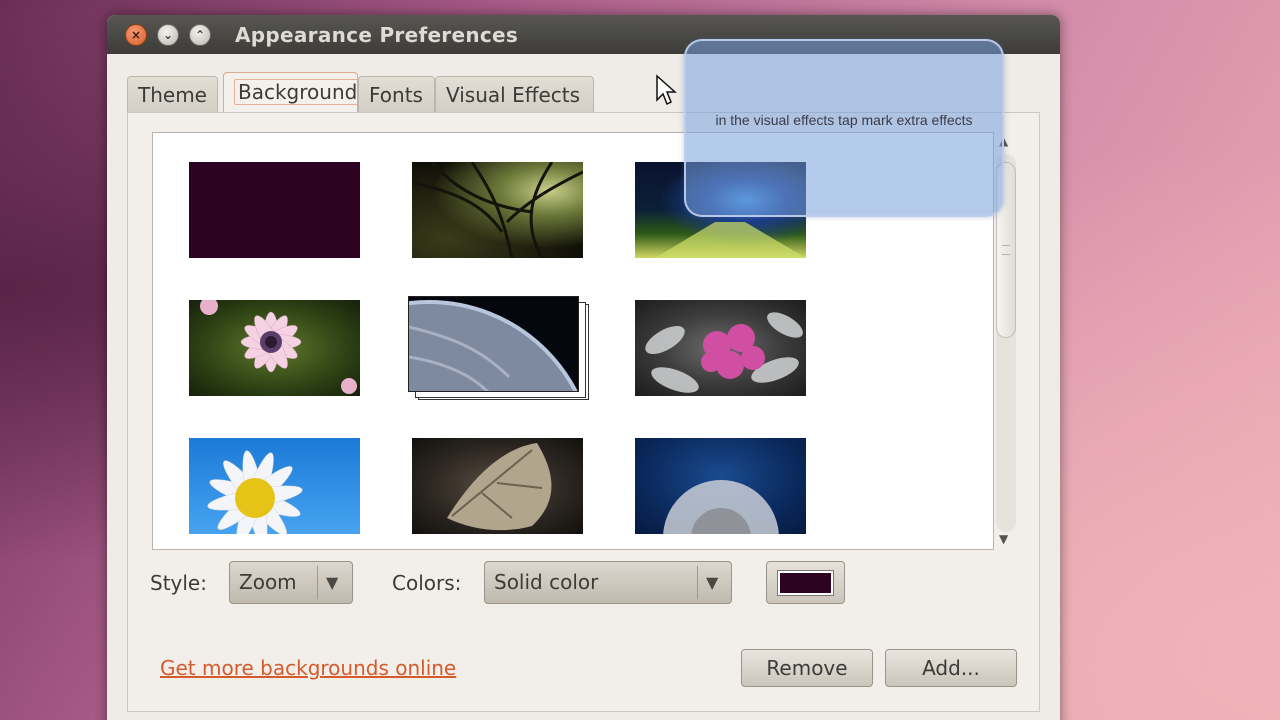 This screenshot has height=720, width=1280. I want to click on style-dropdown: Zoom ▼, so click(291, 582).